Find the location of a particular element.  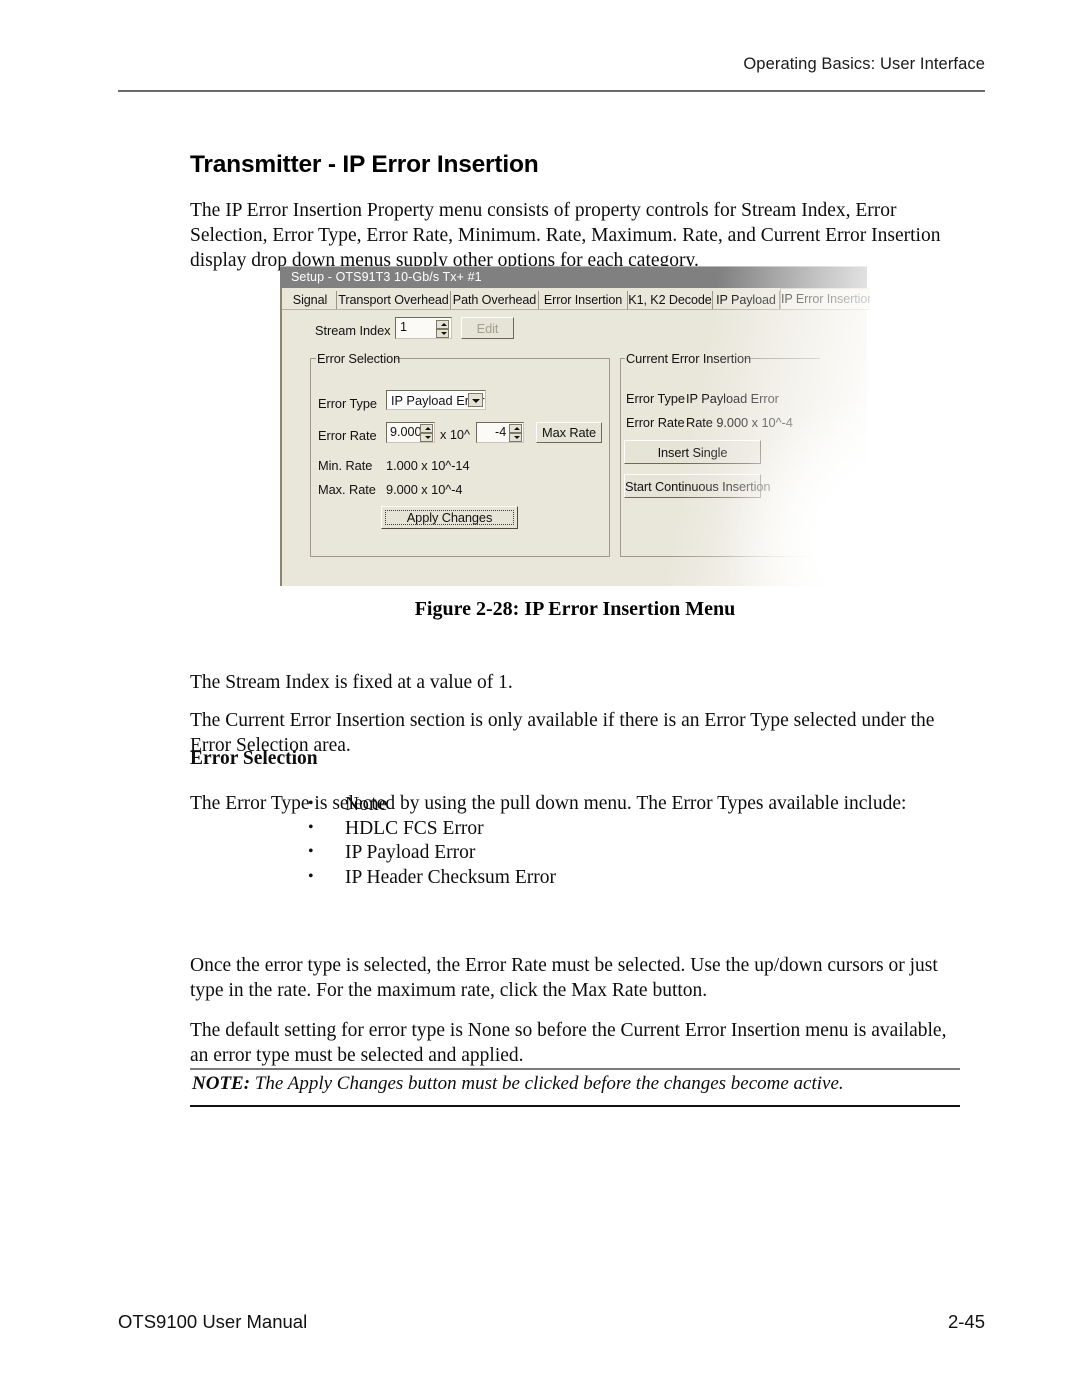

tab-path-overhead: Path Overhead is located at coordinates (495, 300).